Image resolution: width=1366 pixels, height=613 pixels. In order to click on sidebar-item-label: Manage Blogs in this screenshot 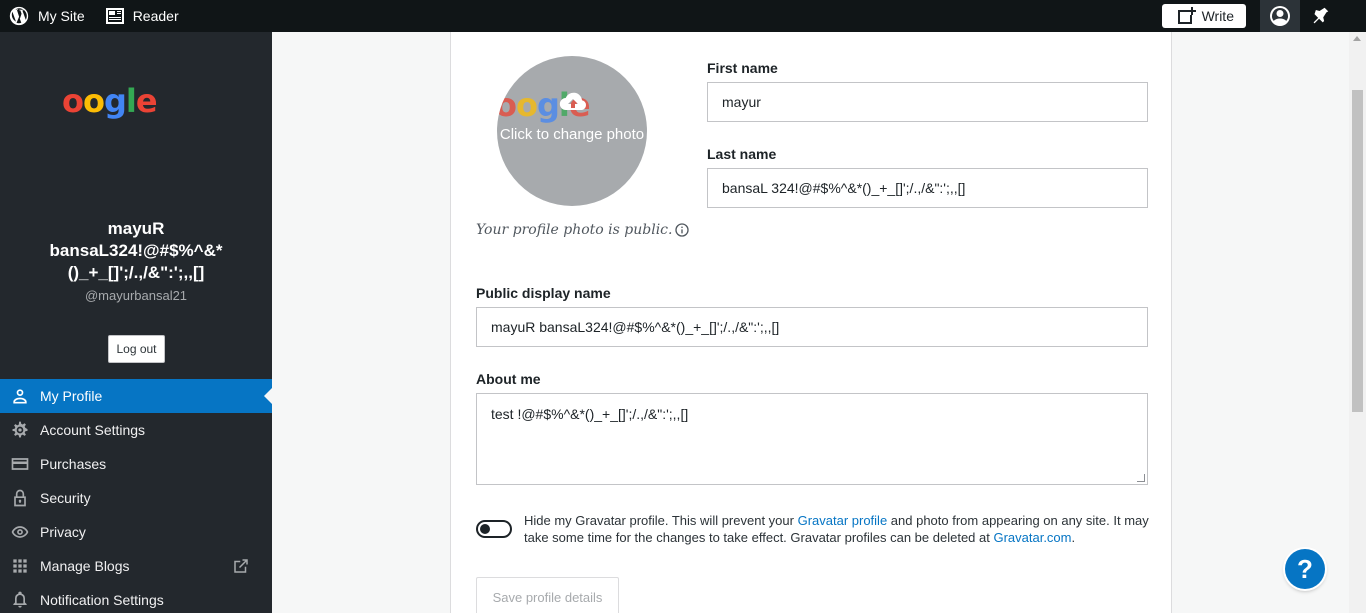, I will do `click(85, 566)`.